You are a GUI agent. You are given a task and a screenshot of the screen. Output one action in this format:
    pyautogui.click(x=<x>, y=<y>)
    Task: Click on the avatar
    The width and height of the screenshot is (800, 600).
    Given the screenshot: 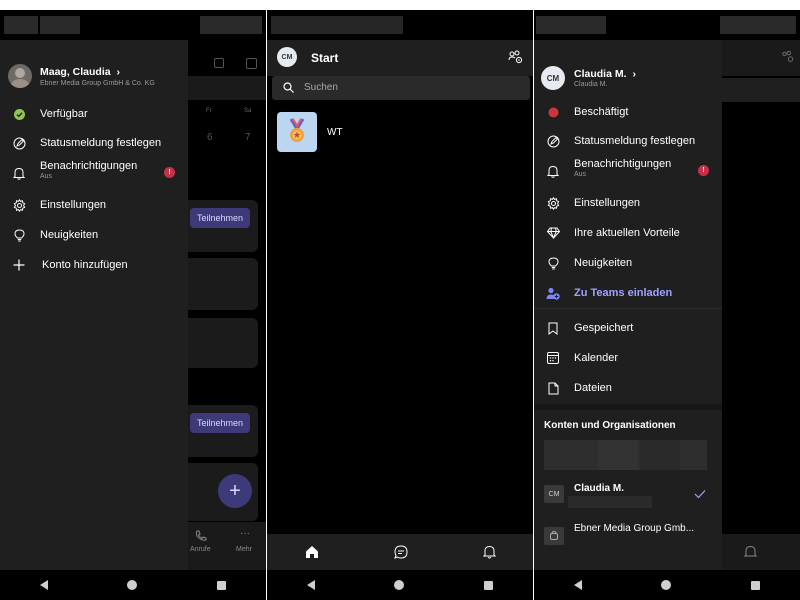 What is the action you would take?
    pyautogui.click(x=20, y=76)
    